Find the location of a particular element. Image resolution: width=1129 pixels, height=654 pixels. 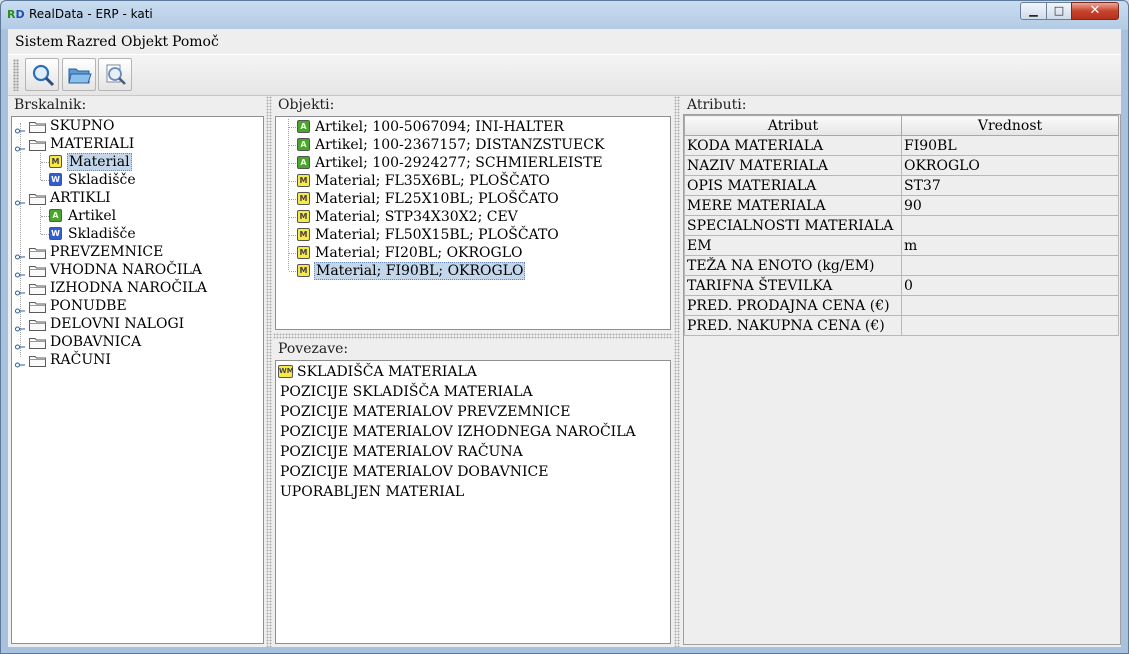

tree-item-folder: PREVZEMNICE is located at coordinates (137, 252).